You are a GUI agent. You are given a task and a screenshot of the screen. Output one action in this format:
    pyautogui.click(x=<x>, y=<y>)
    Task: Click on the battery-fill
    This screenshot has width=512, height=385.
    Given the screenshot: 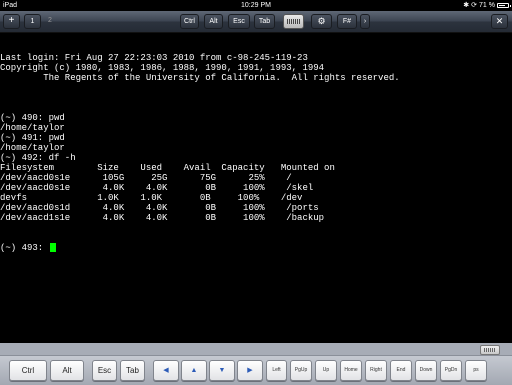 What is the action you would take?
    pyautogui.click(x=502, y=5)
    